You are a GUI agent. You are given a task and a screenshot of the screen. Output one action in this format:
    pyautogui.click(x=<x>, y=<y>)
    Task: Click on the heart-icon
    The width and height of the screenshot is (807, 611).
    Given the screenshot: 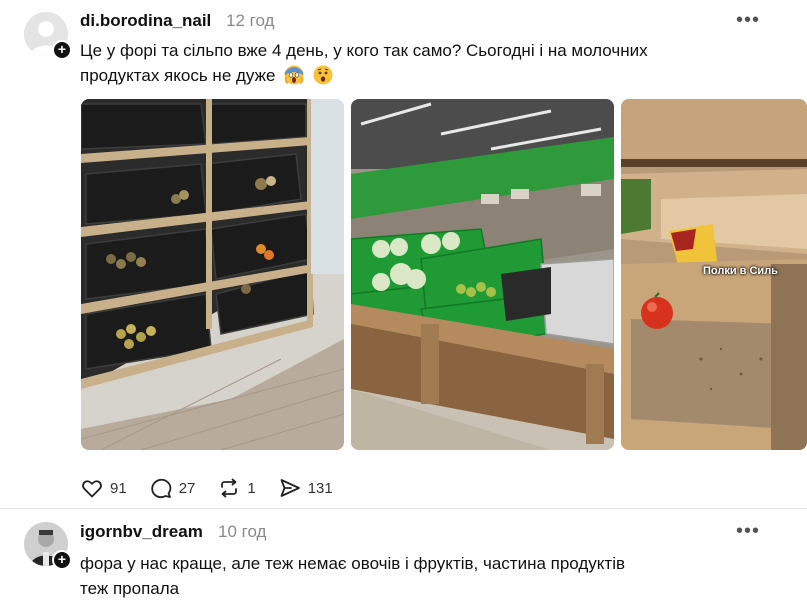 What is the action you would take?
    pyautogui.click(x=92, y=489)
    